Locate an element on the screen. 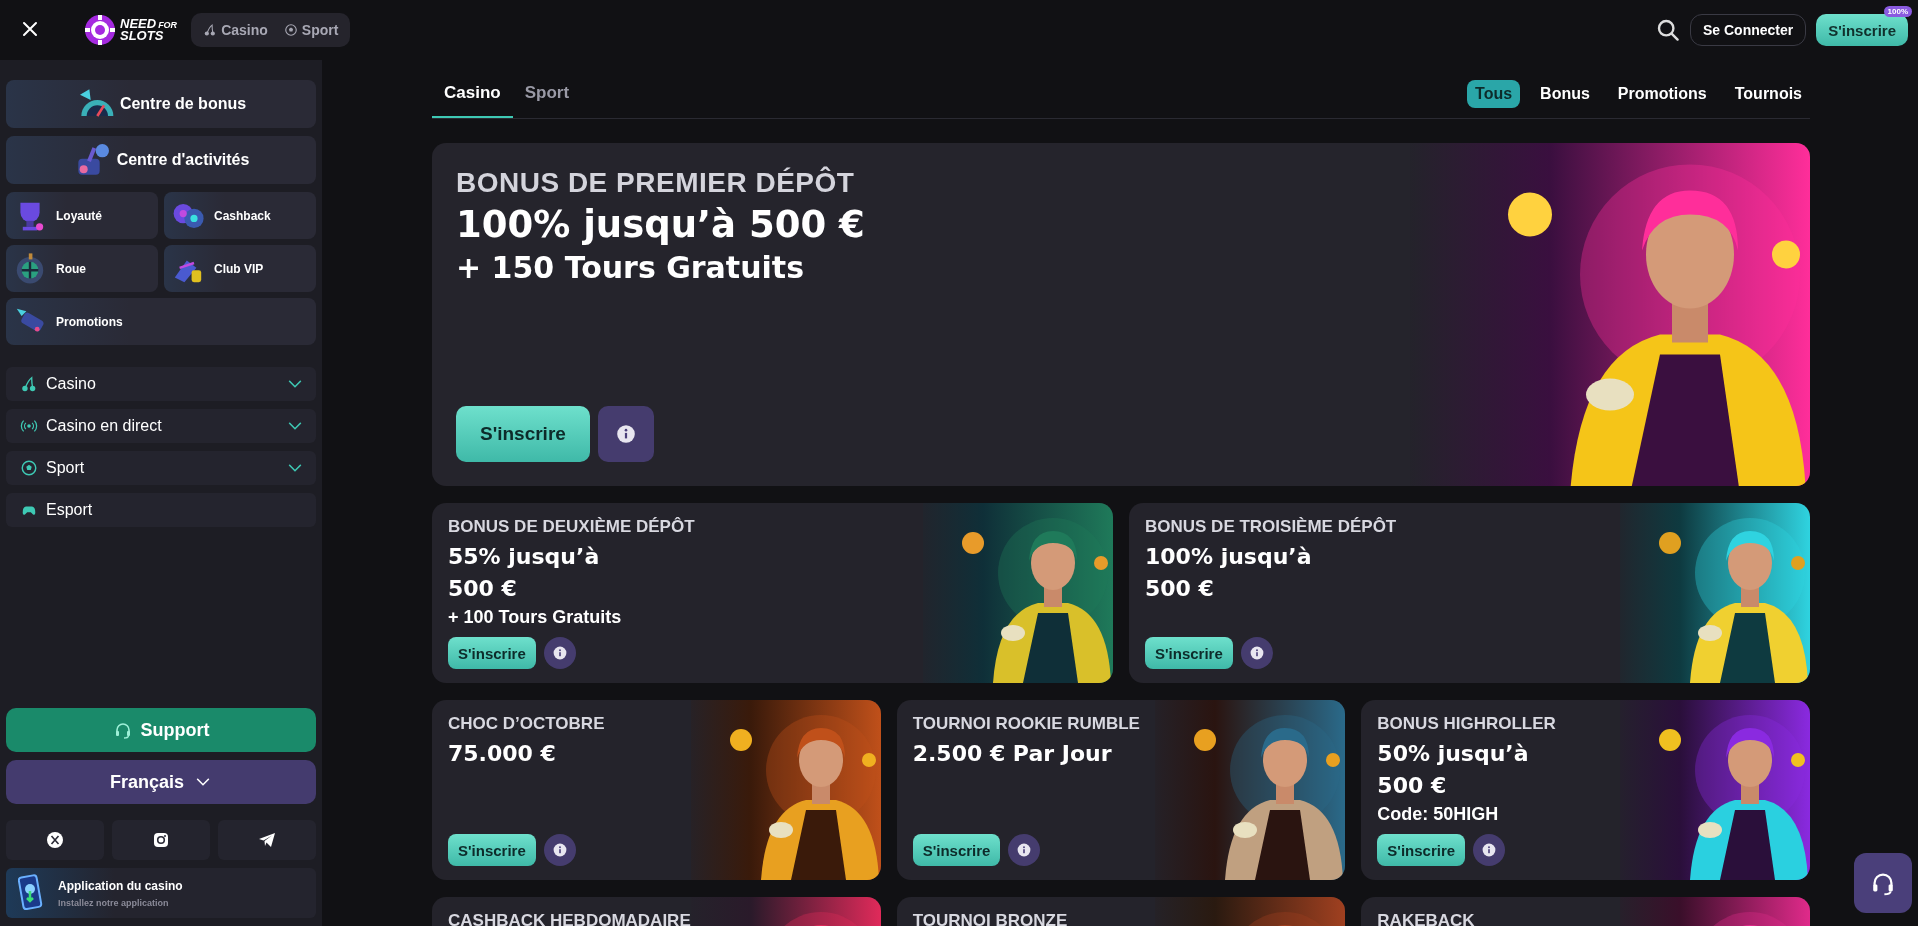 The height and width of the screenshot is (926, 1918). camera-icon is located at coordinates (161, 840).